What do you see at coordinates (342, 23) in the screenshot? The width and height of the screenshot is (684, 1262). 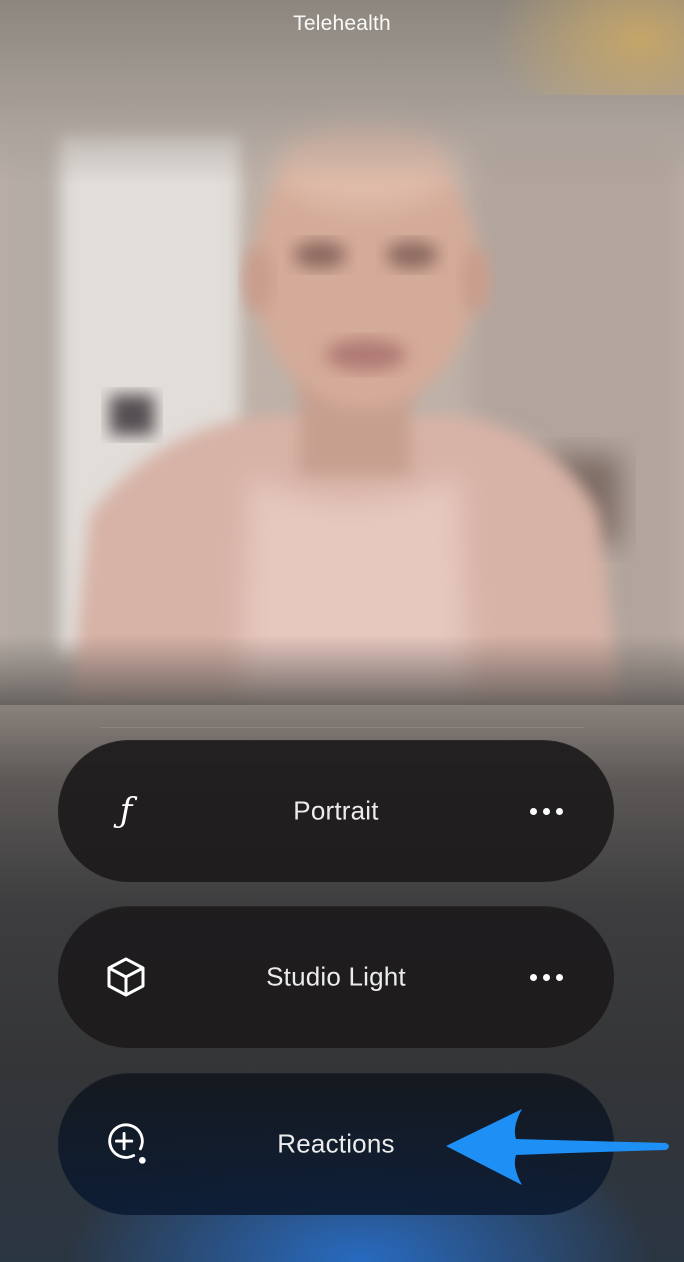 I see `app-title: Telehealth` at bounding box center [342, 23].